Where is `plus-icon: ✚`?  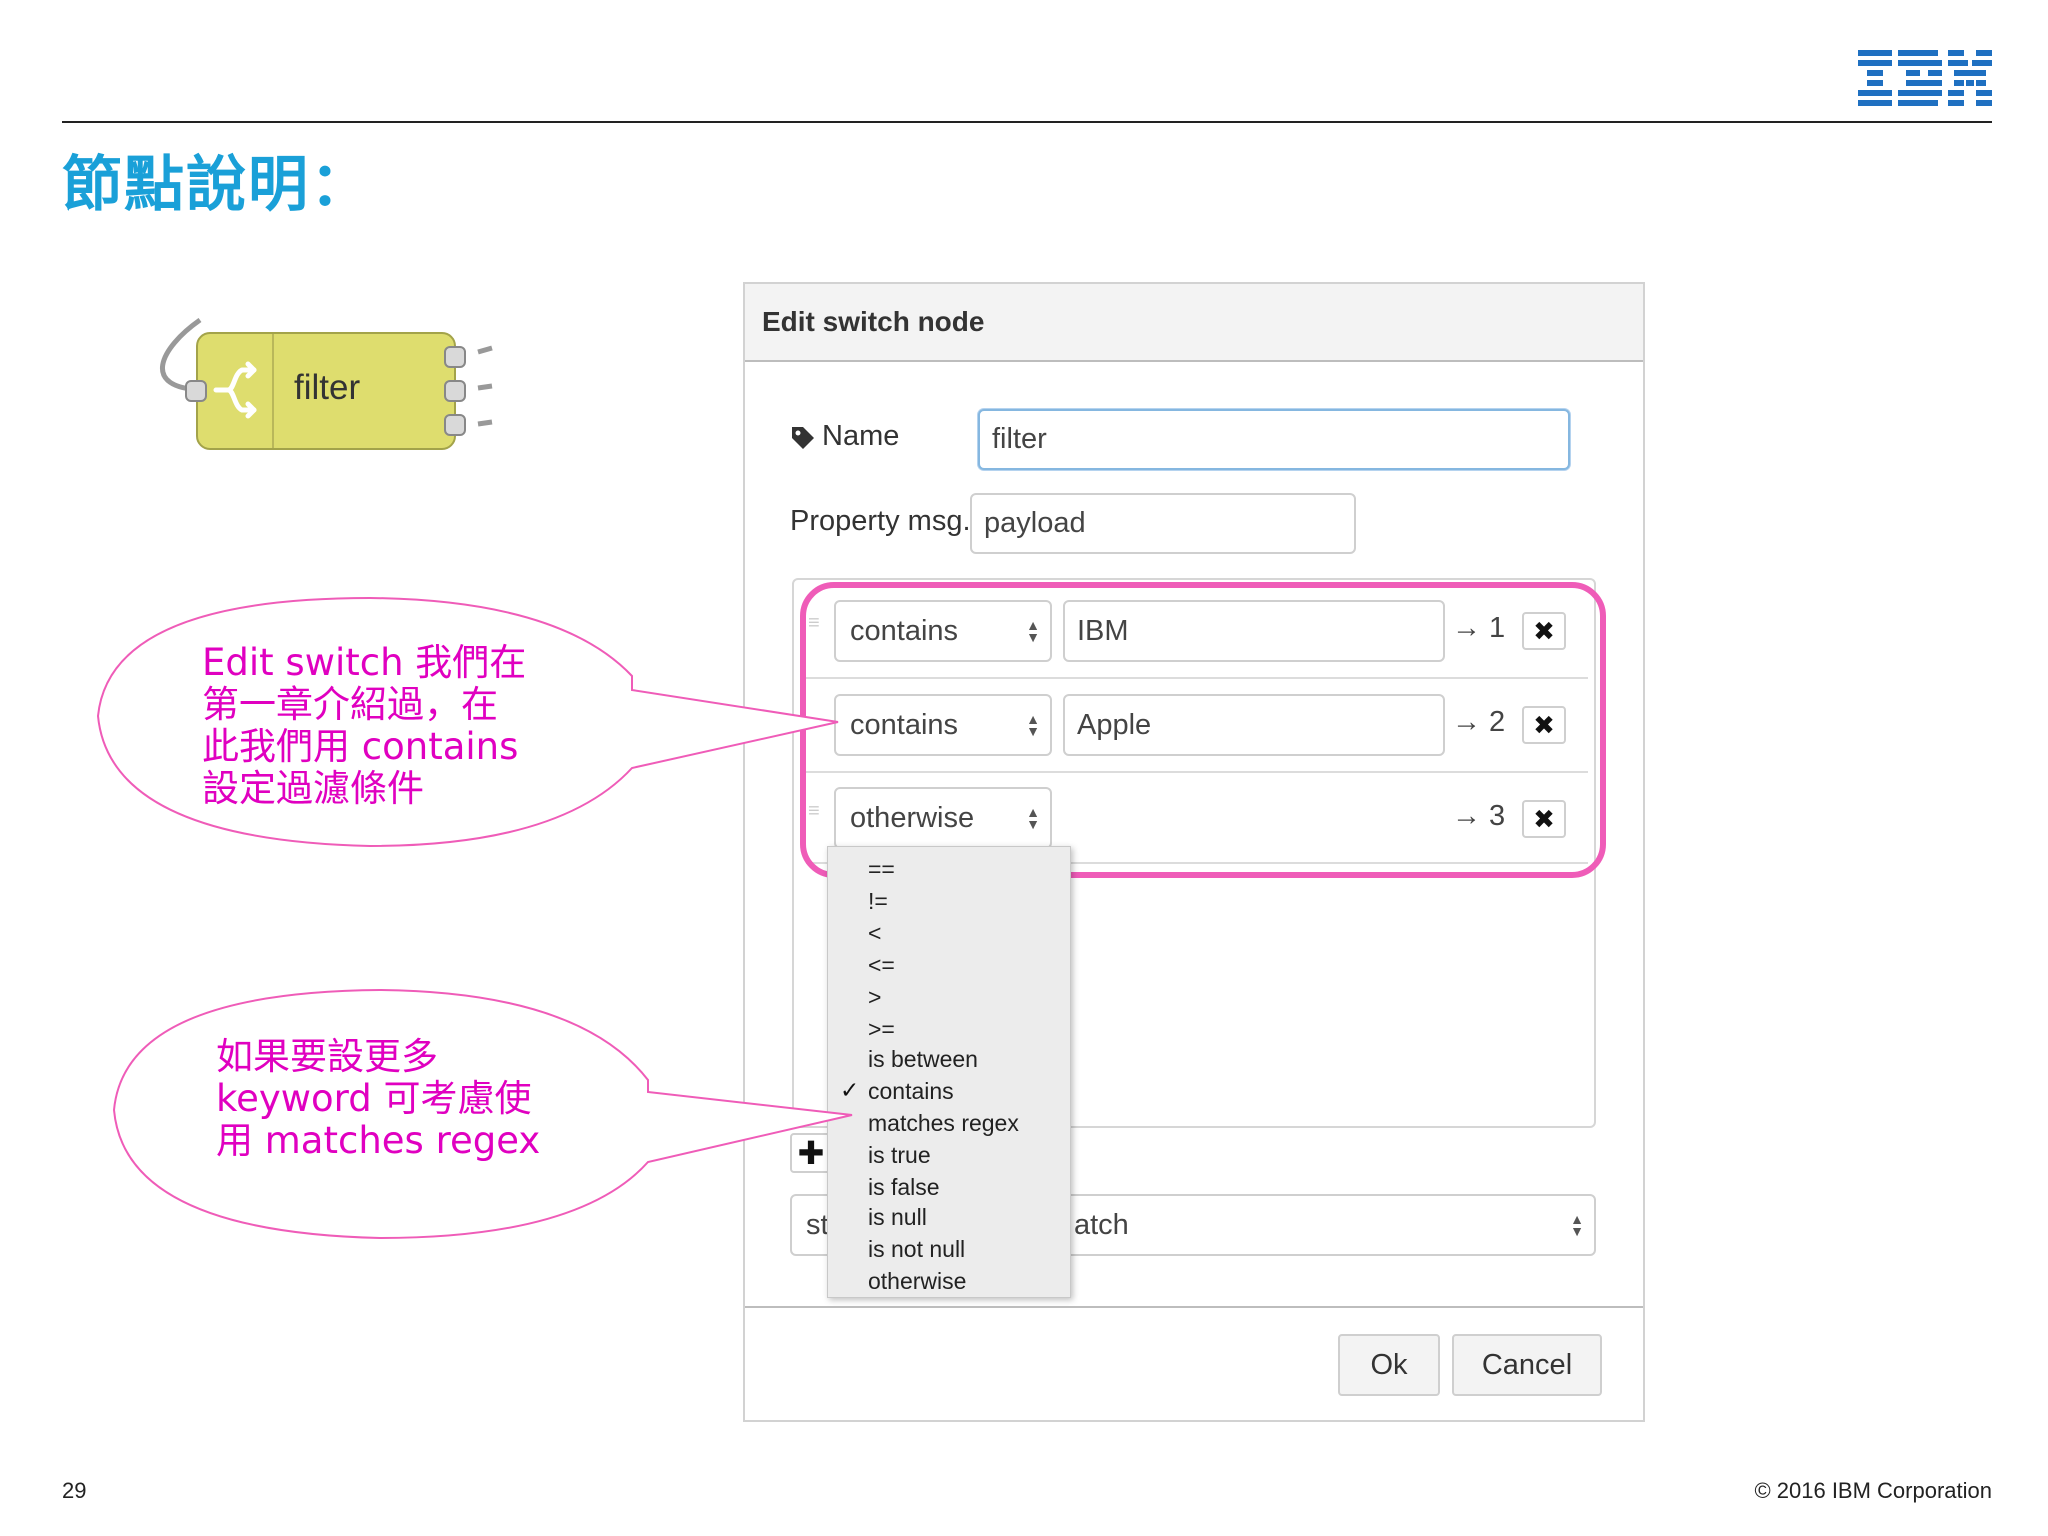 plus-icon: ✚ is located at coordinates (811, 1153).